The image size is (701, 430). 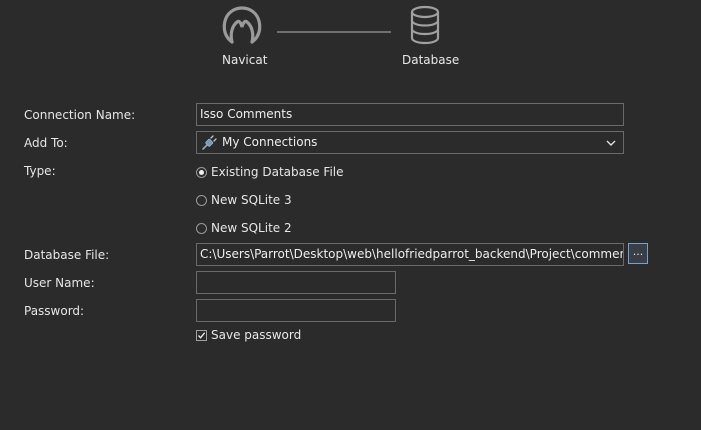 I want to click on type-option-new-sqlite-3: New SQLite 3, so click(x=244, y=200).